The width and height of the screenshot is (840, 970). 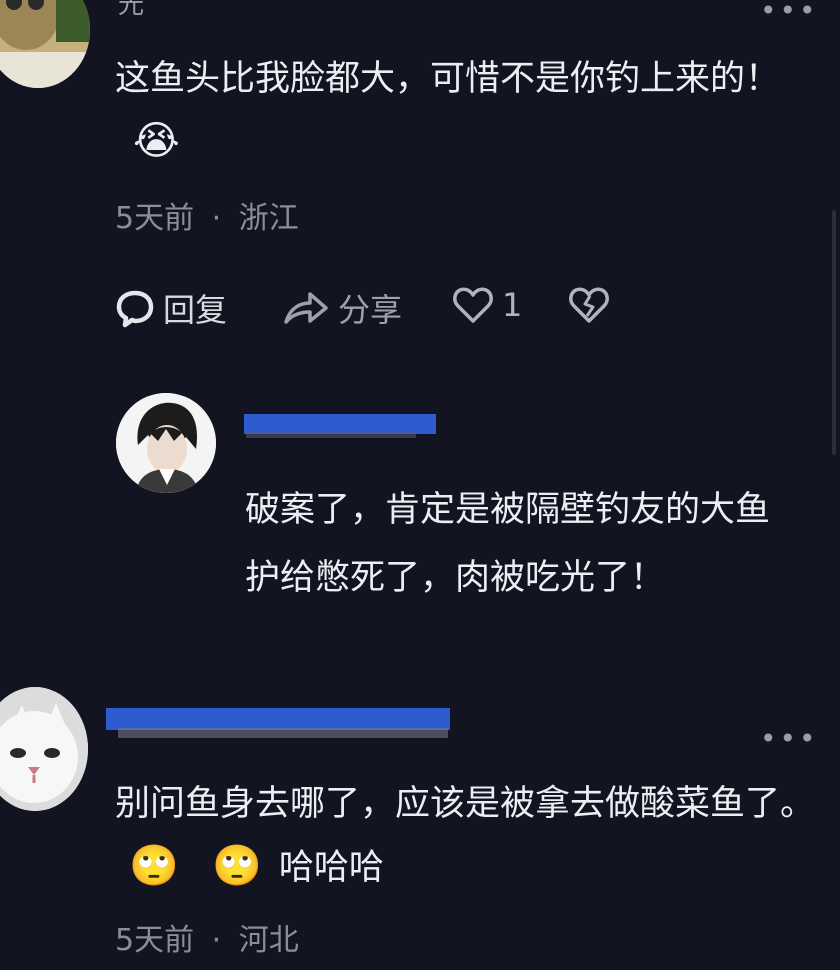 What do you see at coordinates (306, 308) in the screenshot?
I see `share-arrow-icon` at bounding box center [306, 308].